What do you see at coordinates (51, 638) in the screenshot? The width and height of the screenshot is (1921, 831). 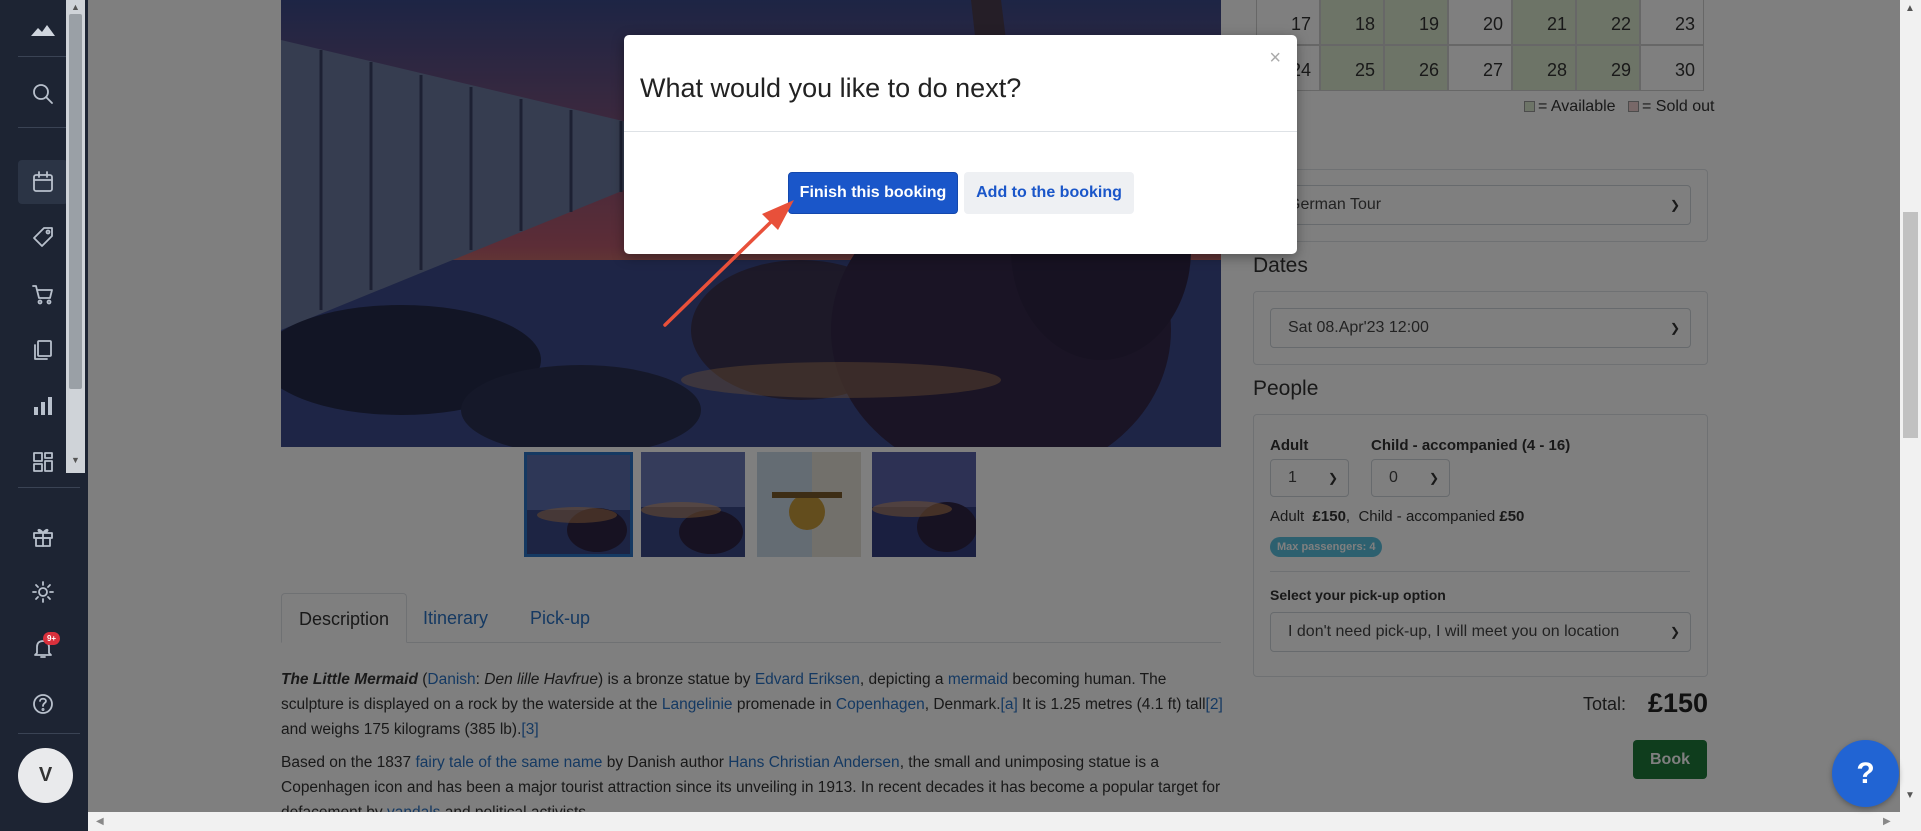 I see `notification-badge: 9+` at bounding box center [51, 638].